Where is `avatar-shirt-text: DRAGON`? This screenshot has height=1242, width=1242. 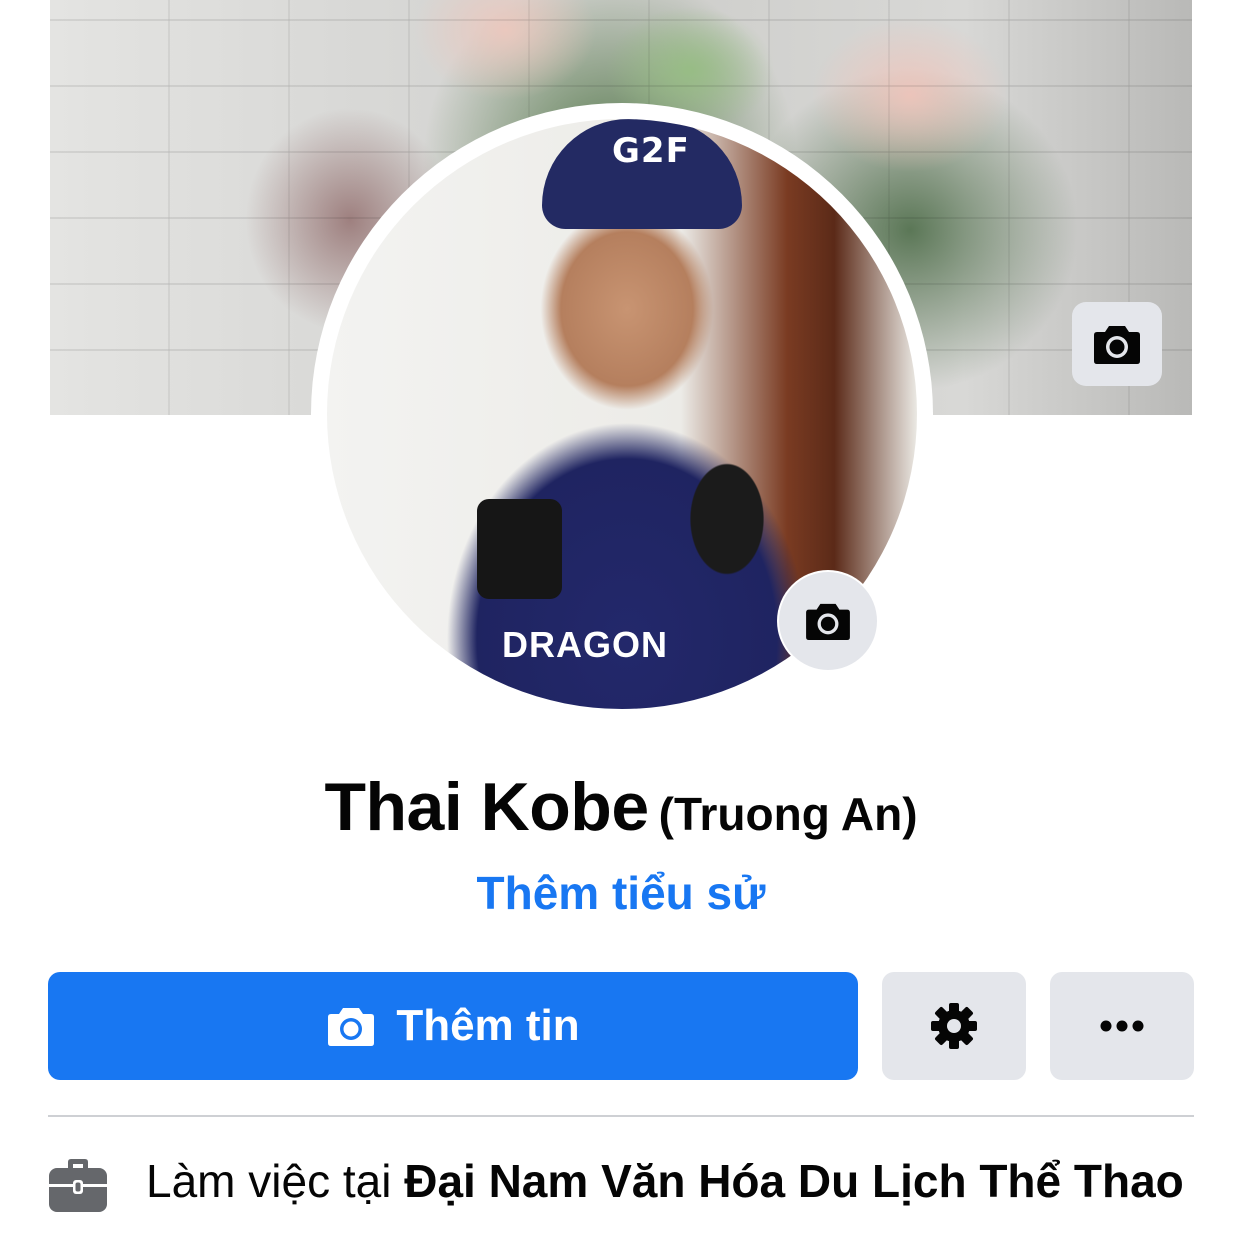 avatar-shirt-text: DRAGON is located at coordinates (585, 644).